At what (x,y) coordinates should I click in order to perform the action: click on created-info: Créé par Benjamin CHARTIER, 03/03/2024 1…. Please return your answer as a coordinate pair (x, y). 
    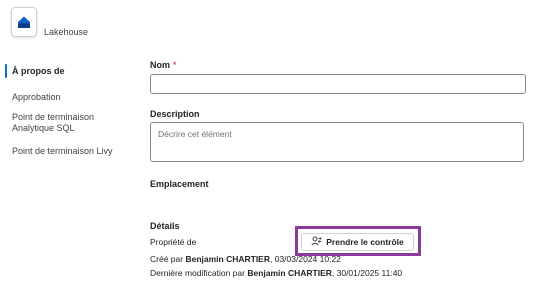
    Looking at the image, I should click on (245, 259).